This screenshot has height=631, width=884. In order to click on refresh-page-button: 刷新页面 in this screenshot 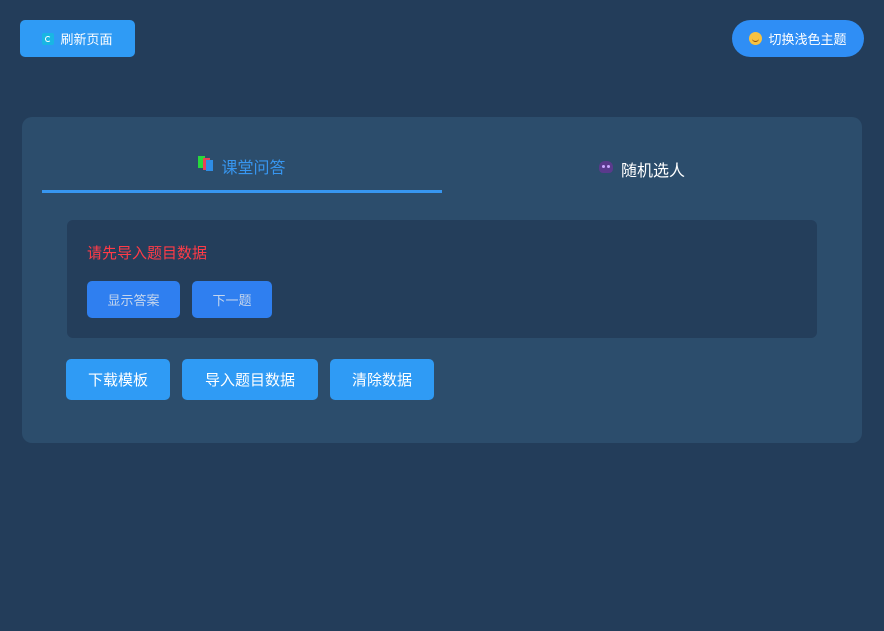, I will do `click(77, 38)`.